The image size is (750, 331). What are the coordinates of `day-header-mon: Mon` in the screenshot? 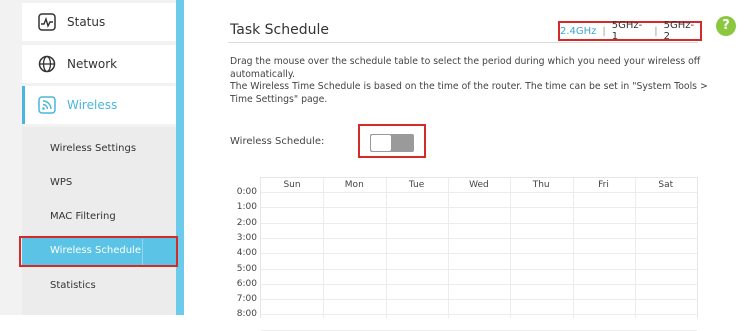 It's located at (354, 185).